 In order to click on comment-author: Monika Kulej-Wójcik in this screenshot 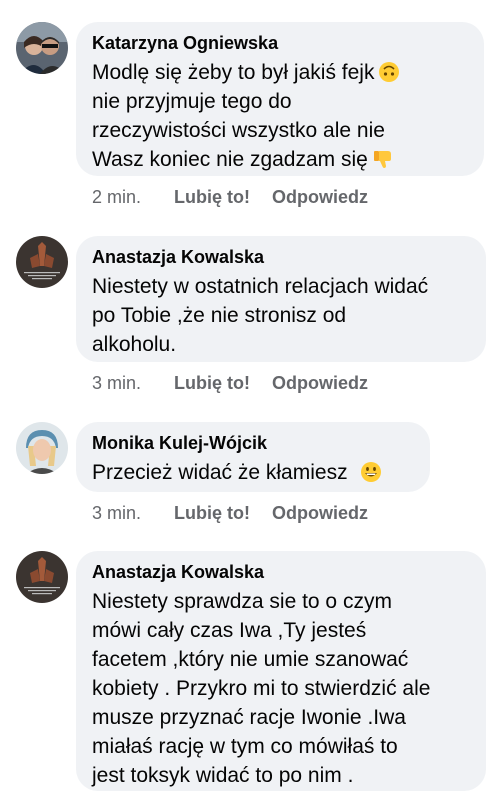, I will do `click(253, 443)`.